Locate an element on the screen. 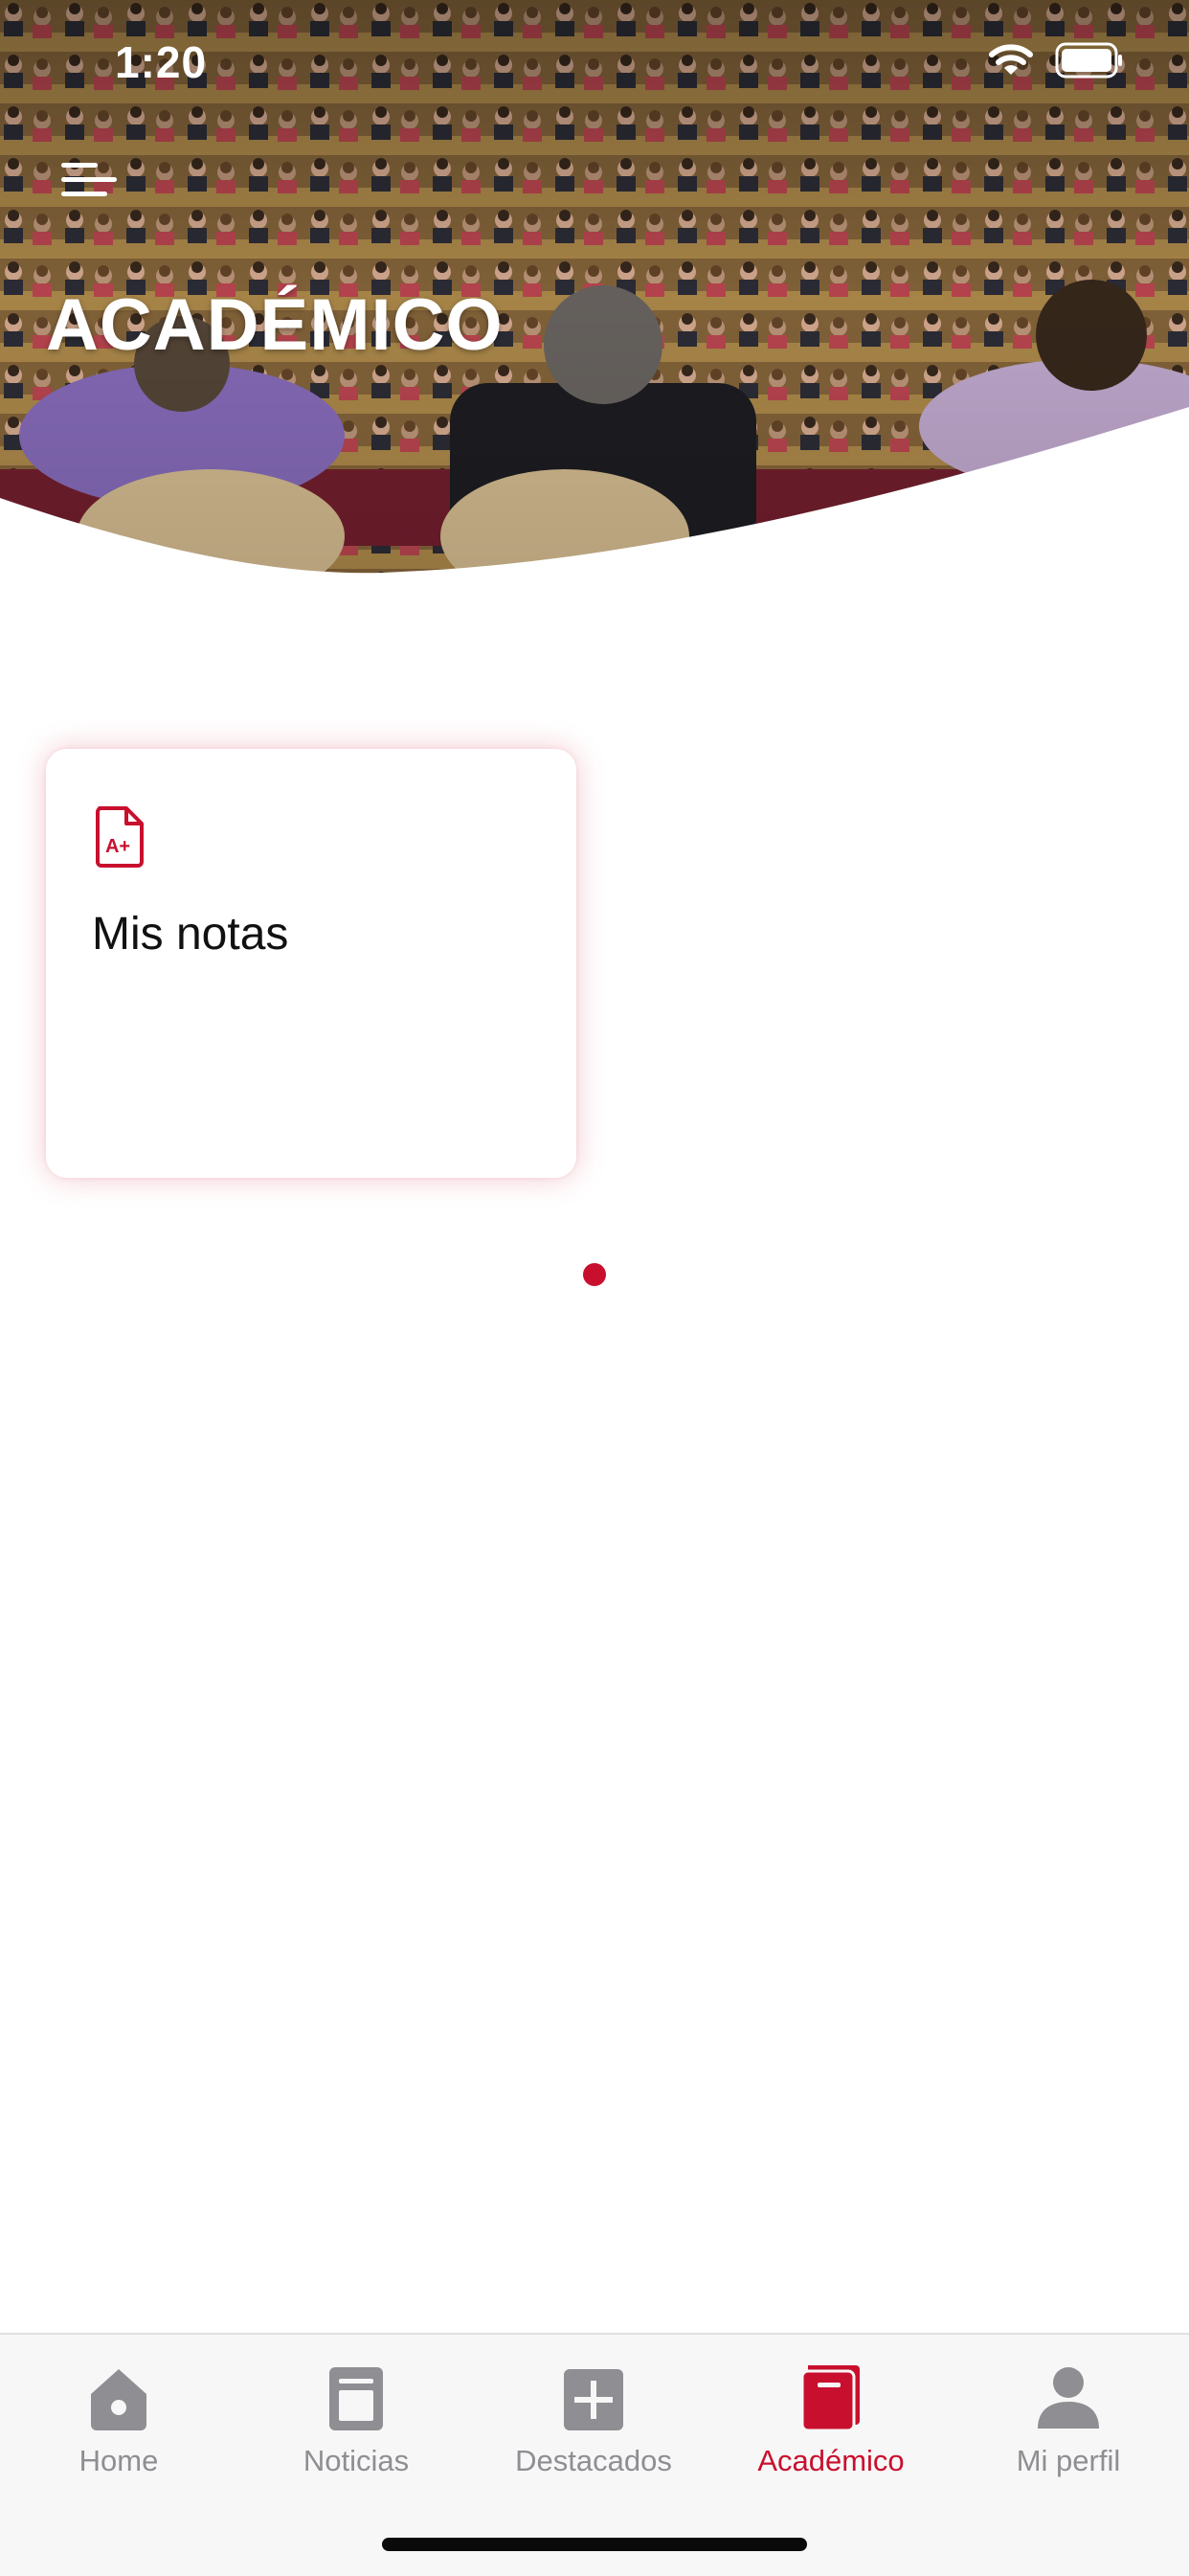 Image resolution: width=1189 pixels, height=2576 pixels. card-label: Mis notas is located at coordinates (190, 934).